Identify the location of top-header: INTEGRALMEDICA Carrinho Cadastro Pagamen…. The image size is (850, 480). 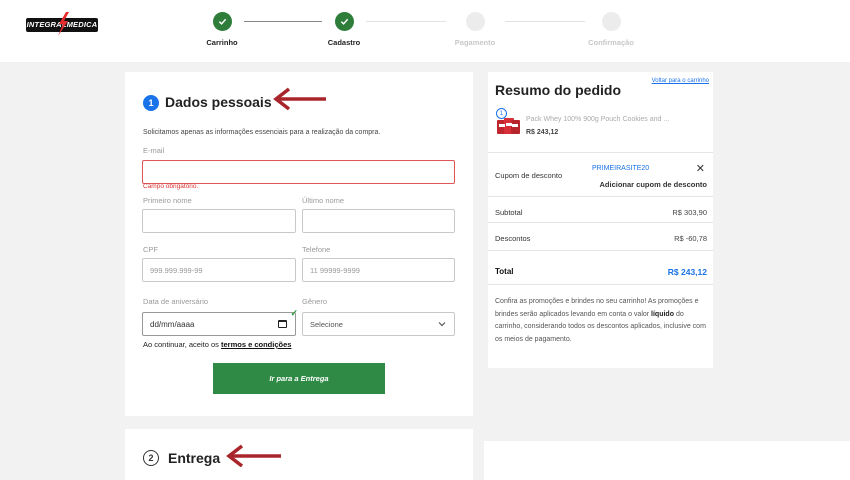
(425, 31).